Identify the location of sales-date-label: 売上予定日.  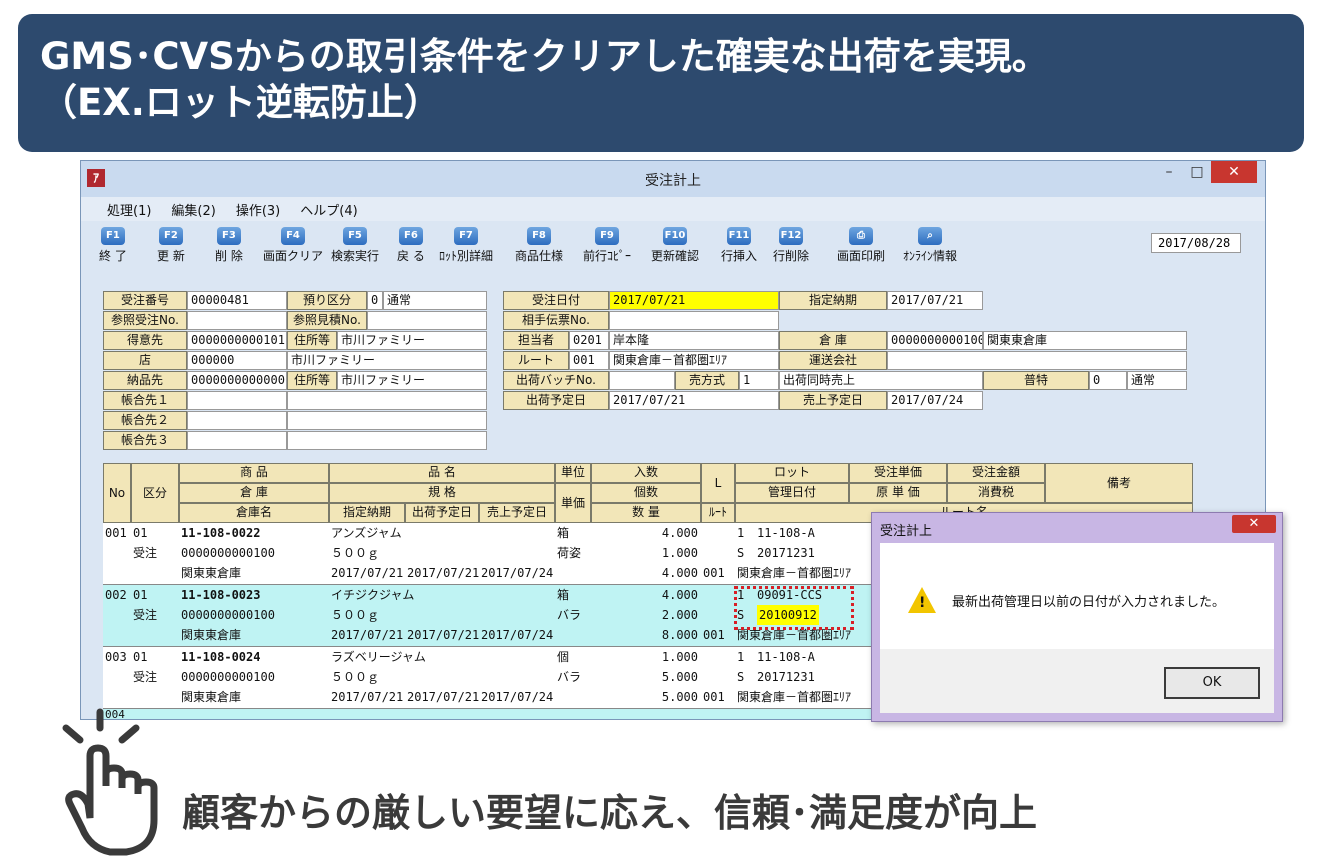
(833, 400).